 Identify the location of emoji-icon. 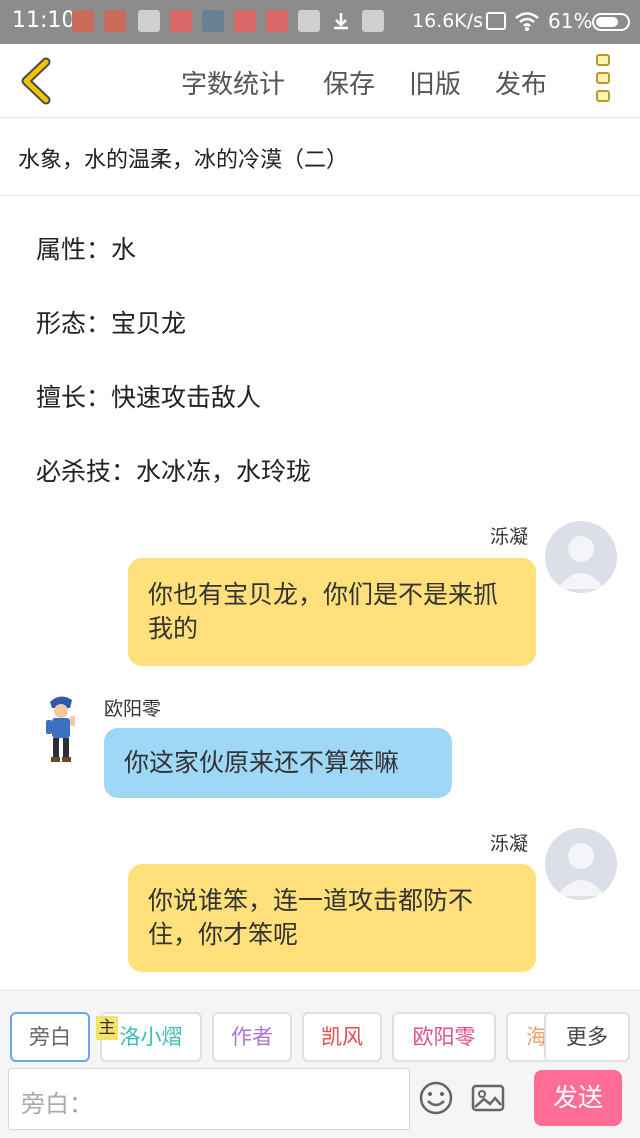
(436, 1098).